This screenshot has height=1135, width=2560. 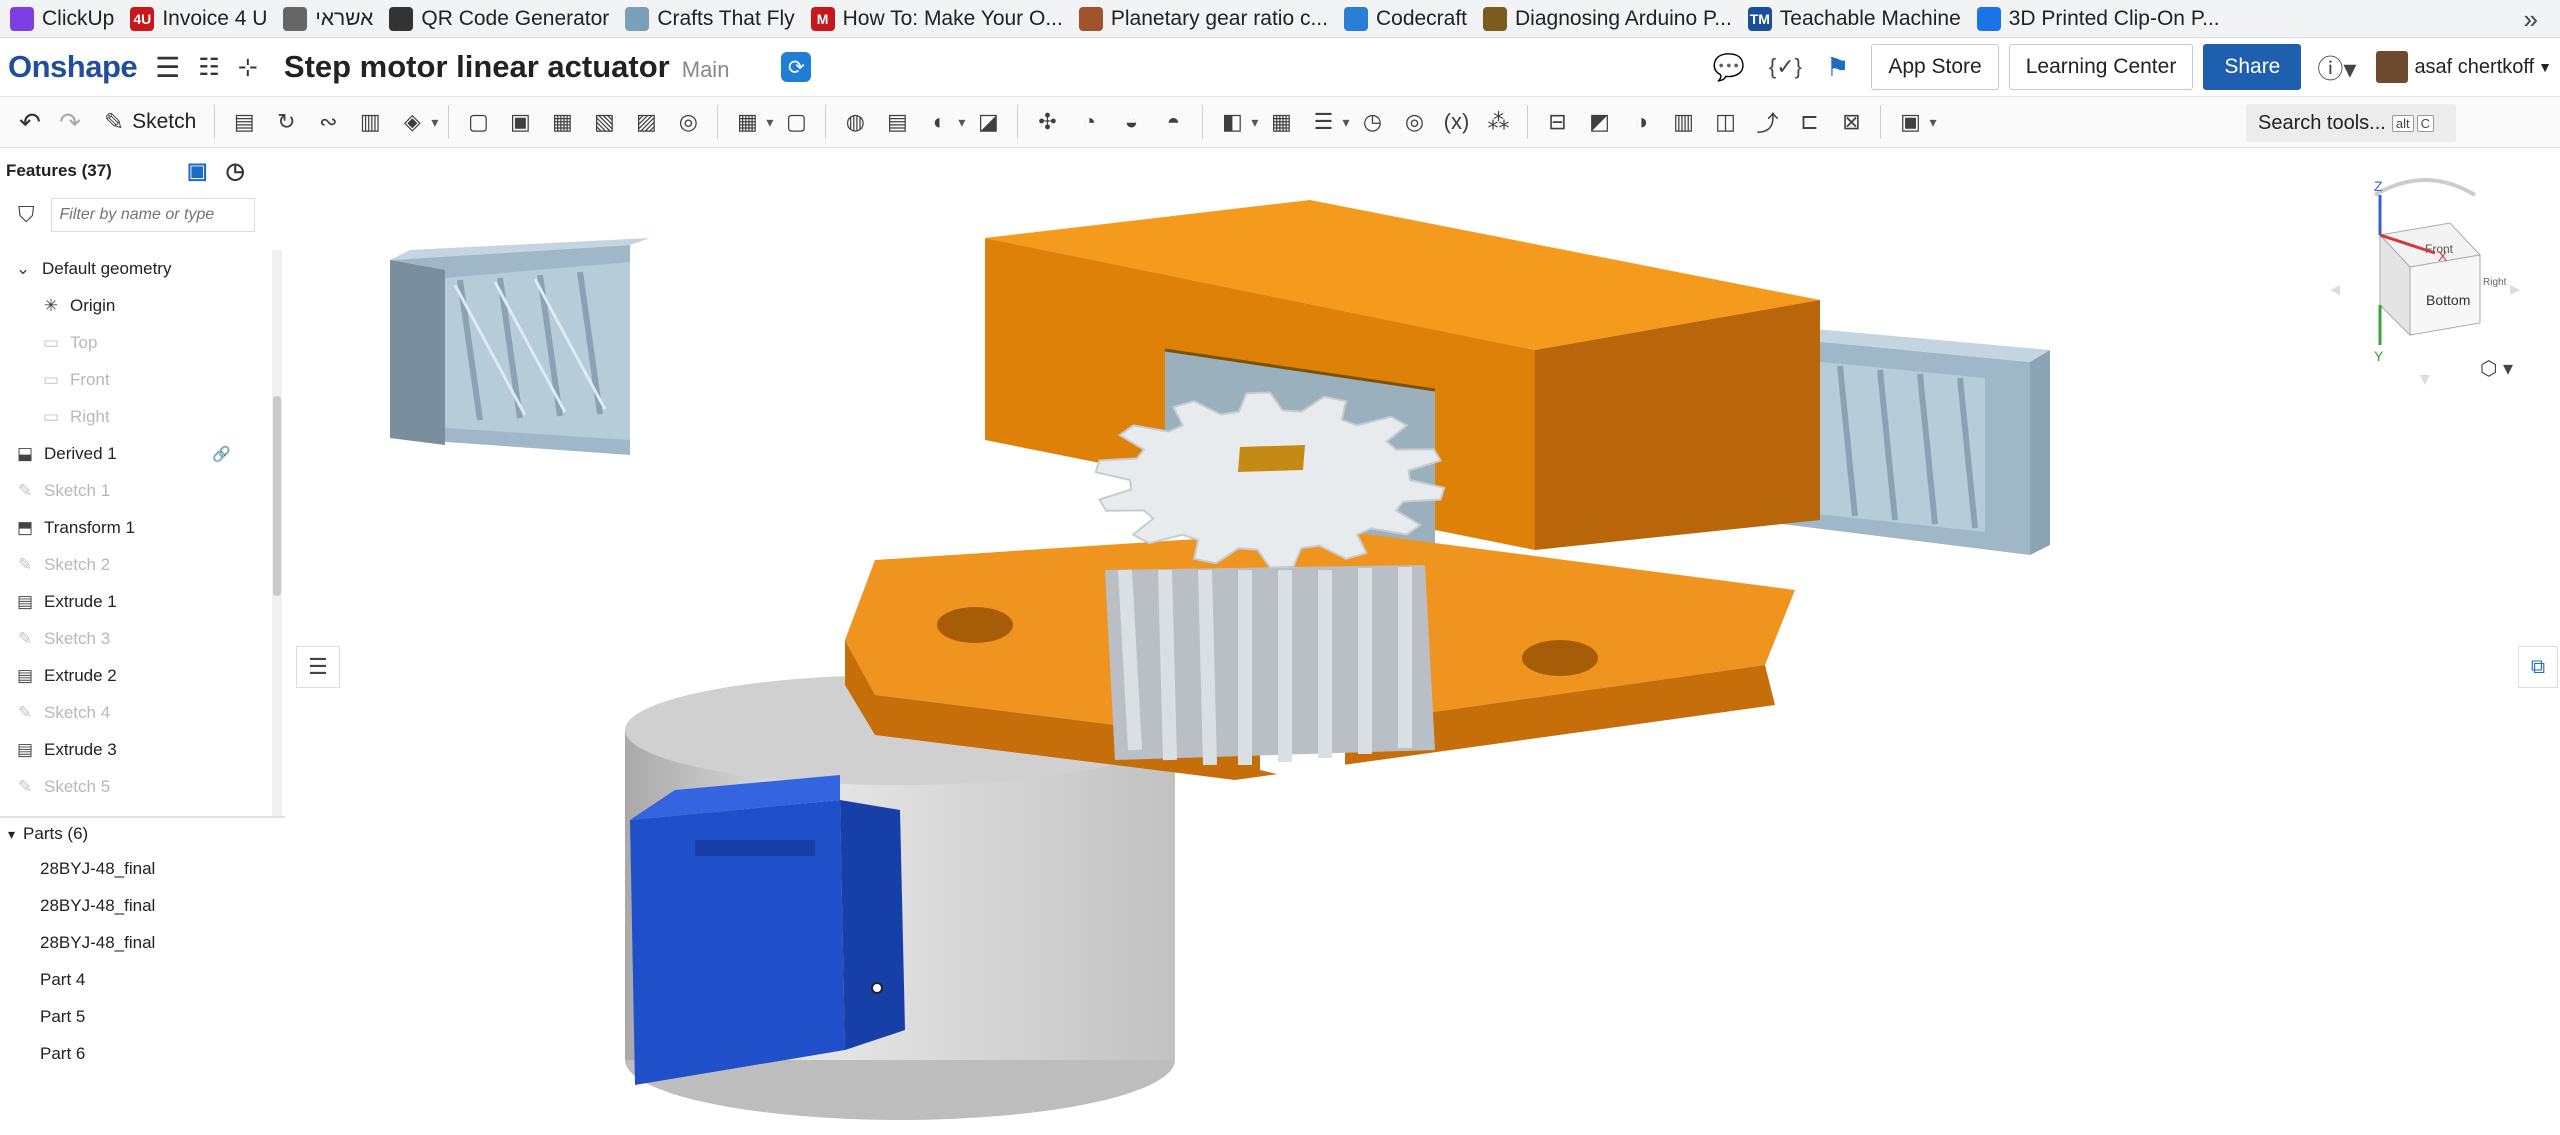 What do you see at coordinates (646, 122) in the screenshot?
I see `feature-tool-icon: ▨` at bounding box center [646, 122].